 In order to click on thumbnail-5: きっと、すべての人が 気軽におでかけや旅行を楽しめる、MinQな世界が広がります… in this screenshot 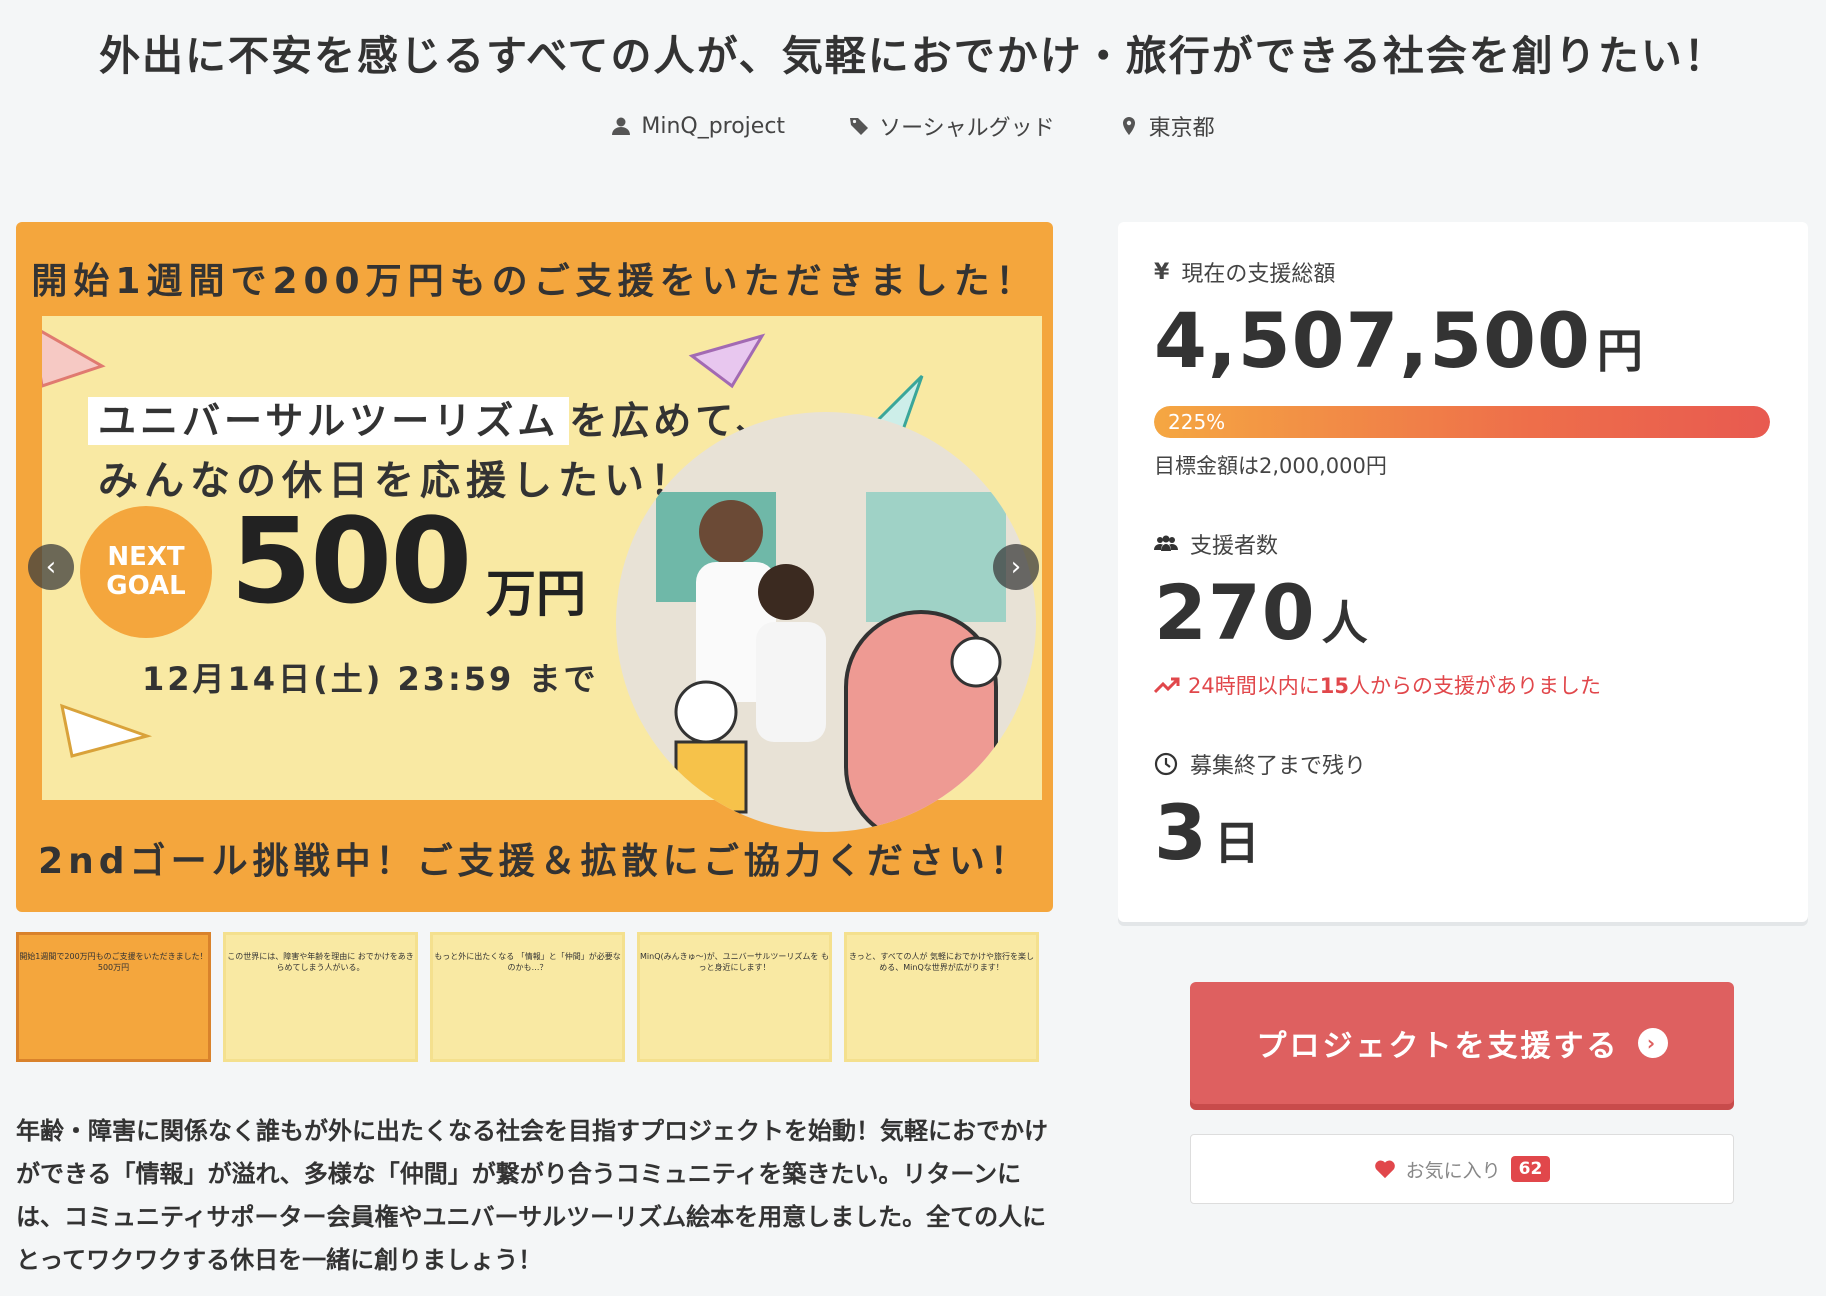, I will do `click(941, 997)`.